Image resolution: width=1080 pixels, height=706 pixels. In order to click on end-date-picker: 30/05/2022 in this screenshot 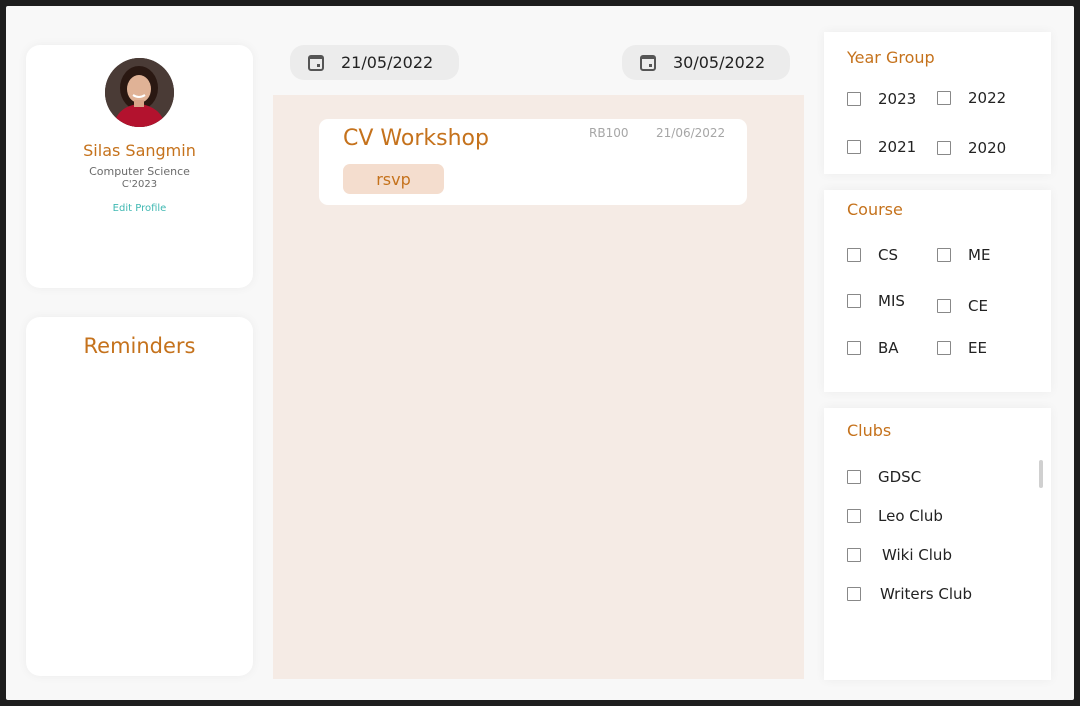, I will do `click(706, 62)`.